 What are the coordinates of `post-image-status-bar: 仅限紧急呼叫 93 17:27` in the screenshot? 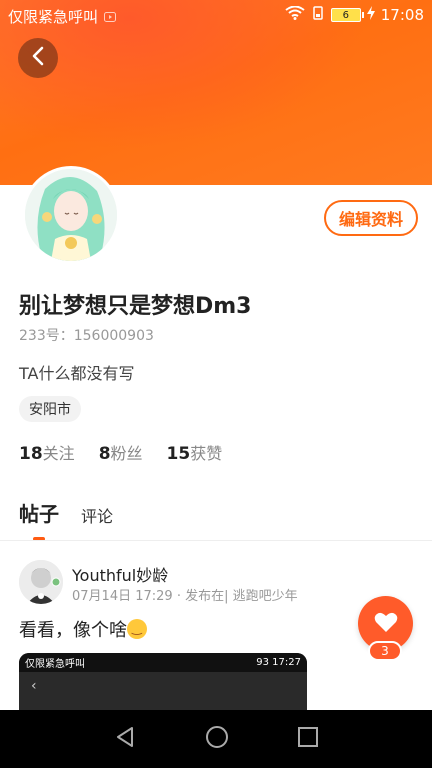 It's located at (163, 662).